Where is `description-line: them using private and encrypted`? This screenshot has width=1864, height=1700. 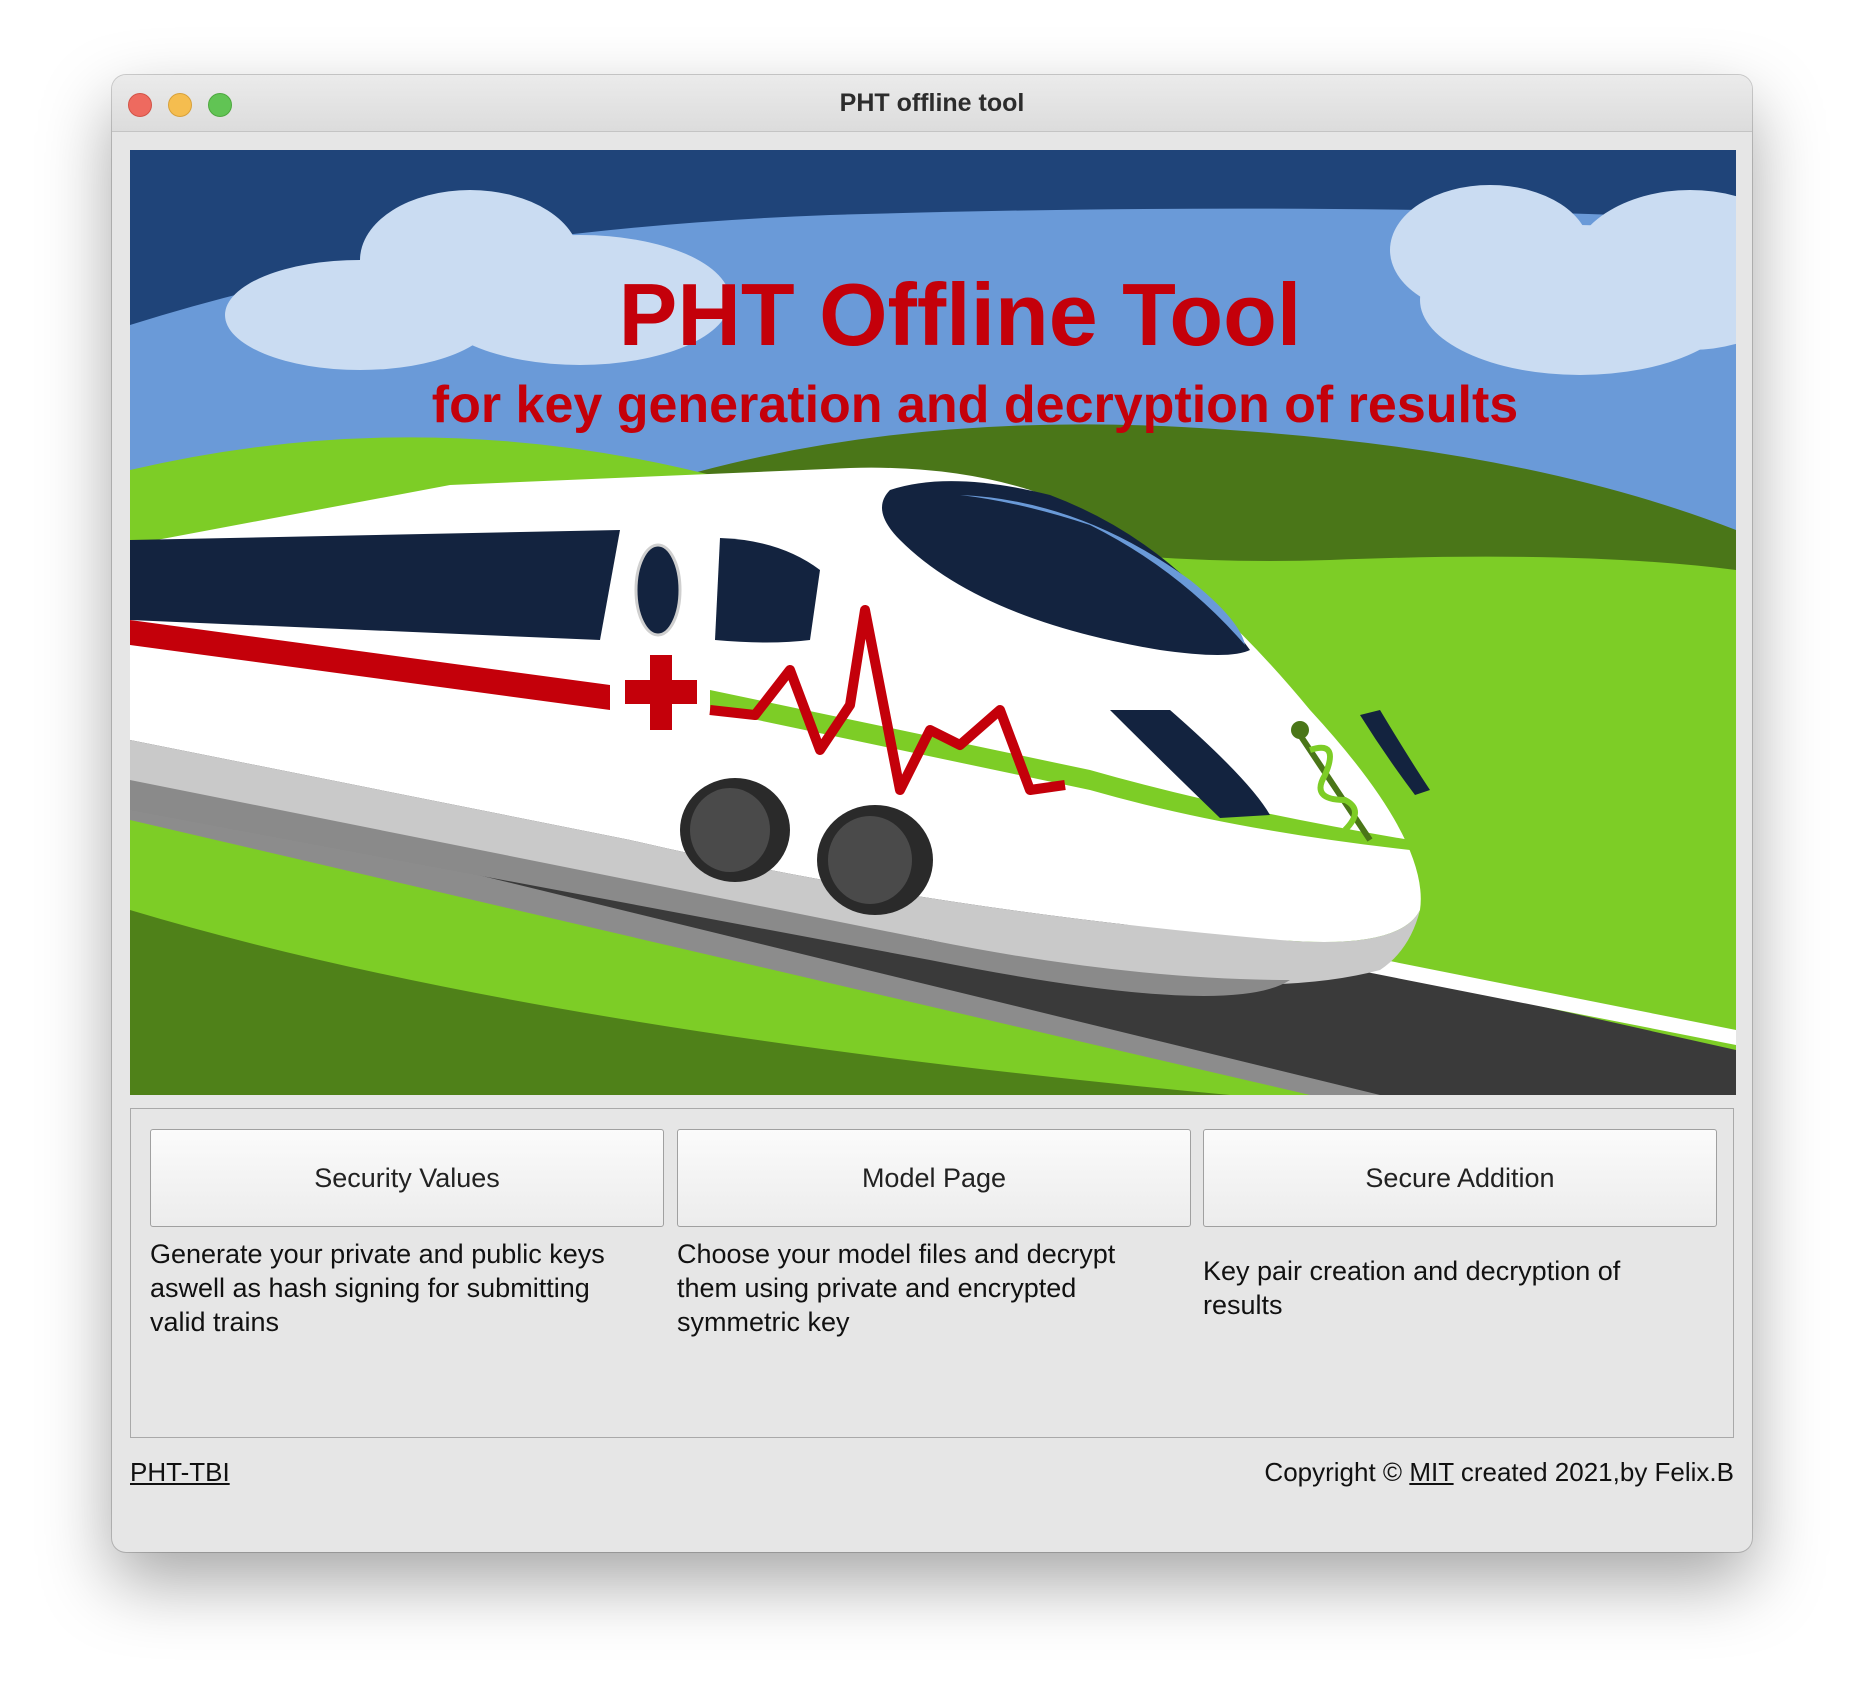
description-line: them using private and encrypted is located at coordinates (877, 1288).